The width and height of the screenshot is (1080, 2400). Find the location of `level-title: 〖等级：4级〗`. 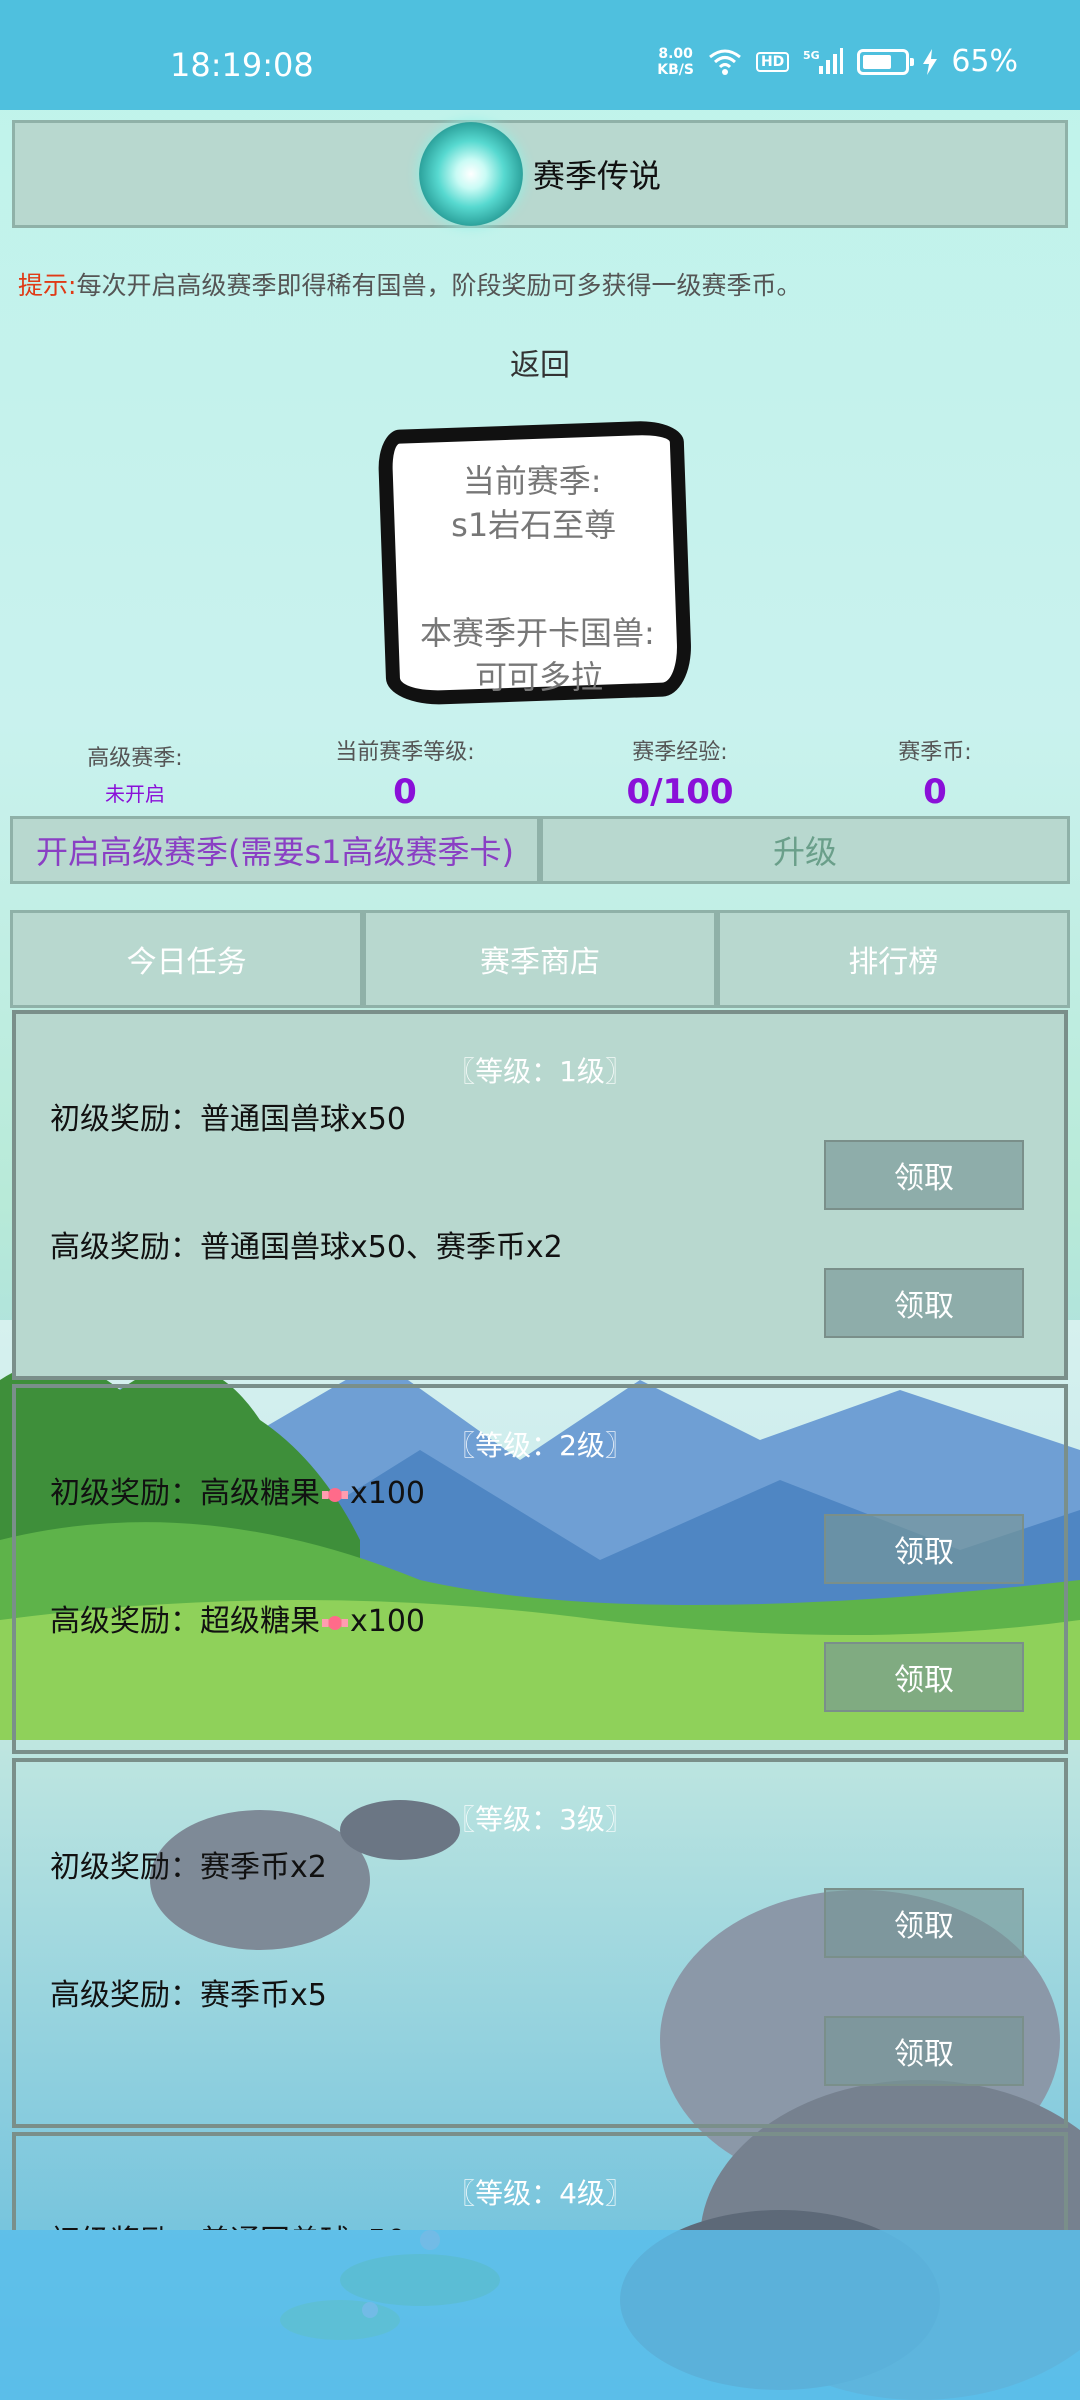

level-title: 〖等级：4级〗 is located at coordinates (540, 2193).